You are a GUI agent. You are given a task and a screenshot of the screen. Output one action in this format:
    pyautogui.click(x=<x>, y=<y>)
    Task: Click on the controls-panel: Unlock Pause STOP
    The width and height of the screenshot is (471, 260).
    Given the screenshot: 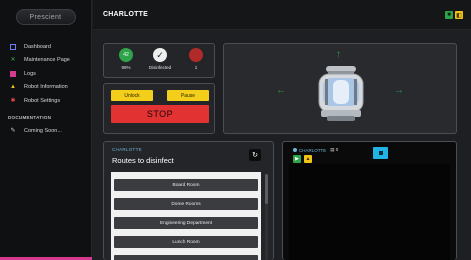 What is the action you would take?
    pyautogui.click(x=159, y=108)
    